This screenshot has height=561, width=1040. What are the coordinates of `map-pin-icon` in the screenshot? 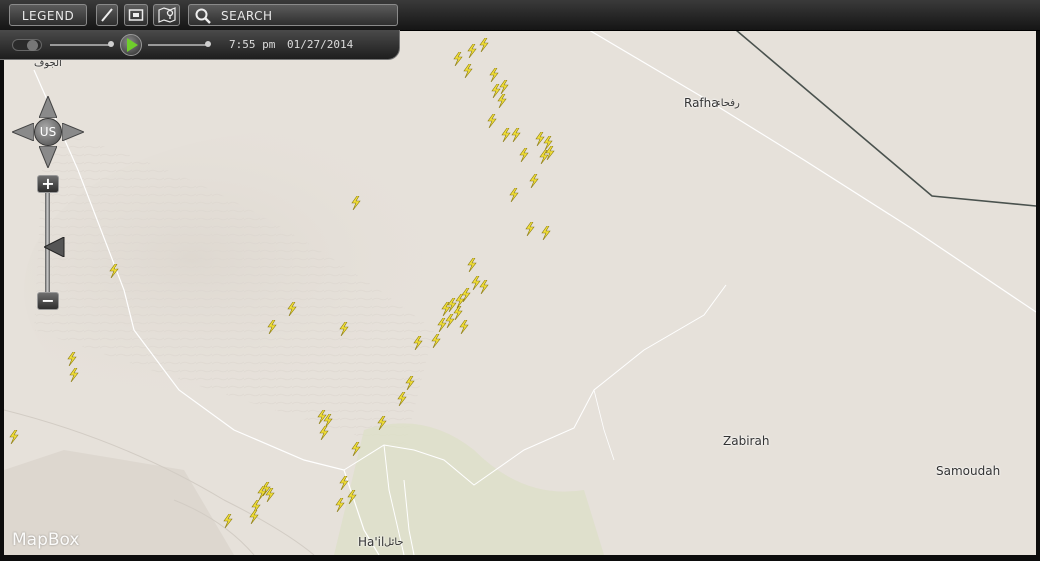 It's located at (166, 15).